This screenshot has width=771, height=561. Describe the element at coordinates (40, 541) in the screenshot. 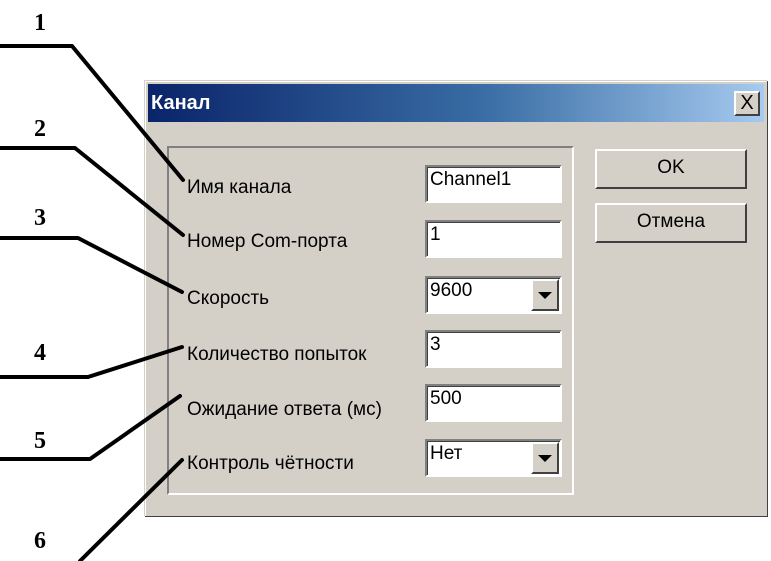

I see `callout-number-6: 6` at that location.